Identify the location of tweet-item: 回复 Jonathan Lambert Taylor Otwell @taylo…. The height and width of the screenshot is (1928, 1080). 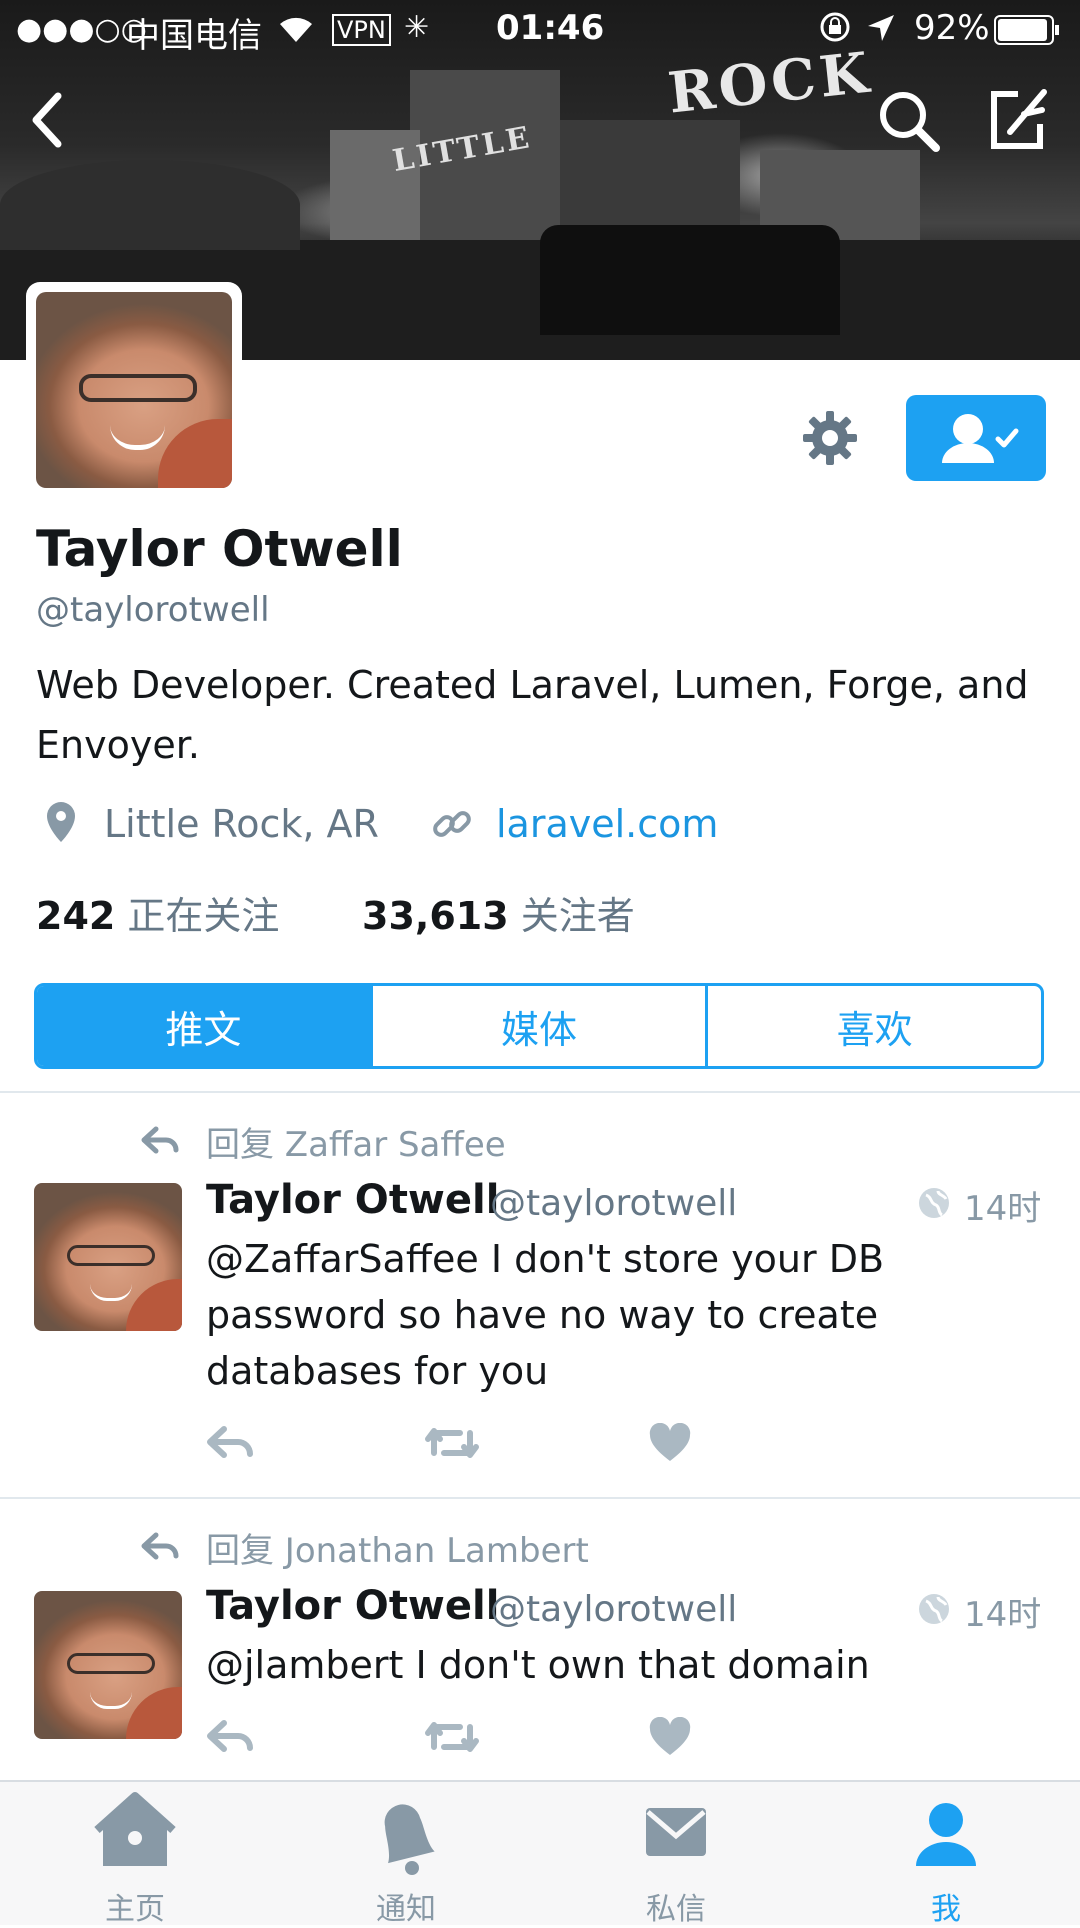
(540, 1639).